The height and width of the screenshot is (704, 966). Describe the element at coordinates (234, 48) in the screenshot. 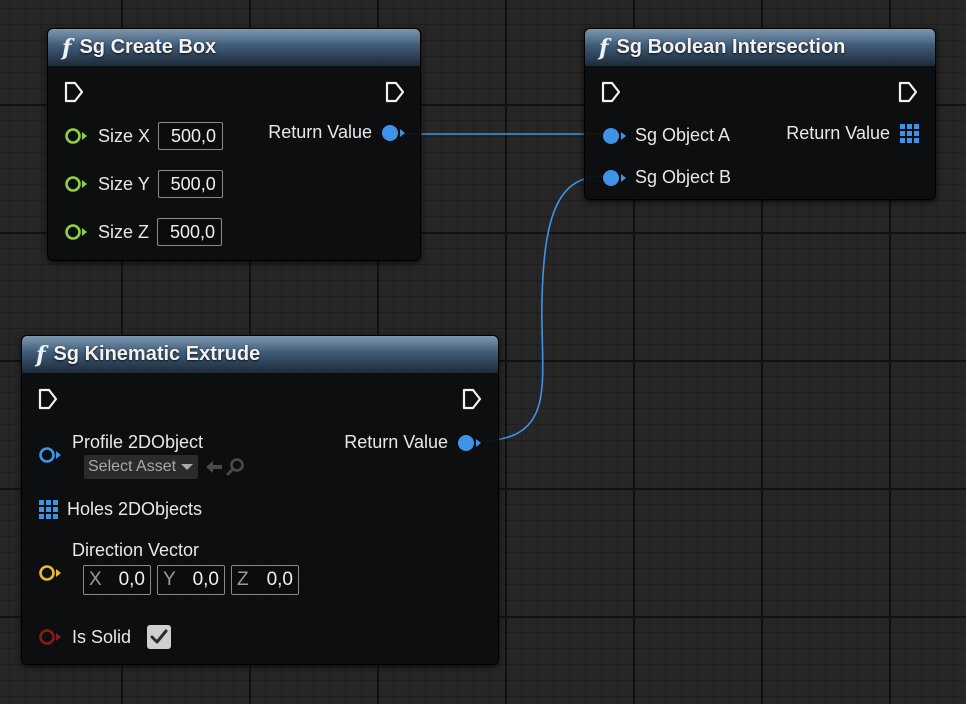

I see `node-header: f Sg Create Box` at that location.